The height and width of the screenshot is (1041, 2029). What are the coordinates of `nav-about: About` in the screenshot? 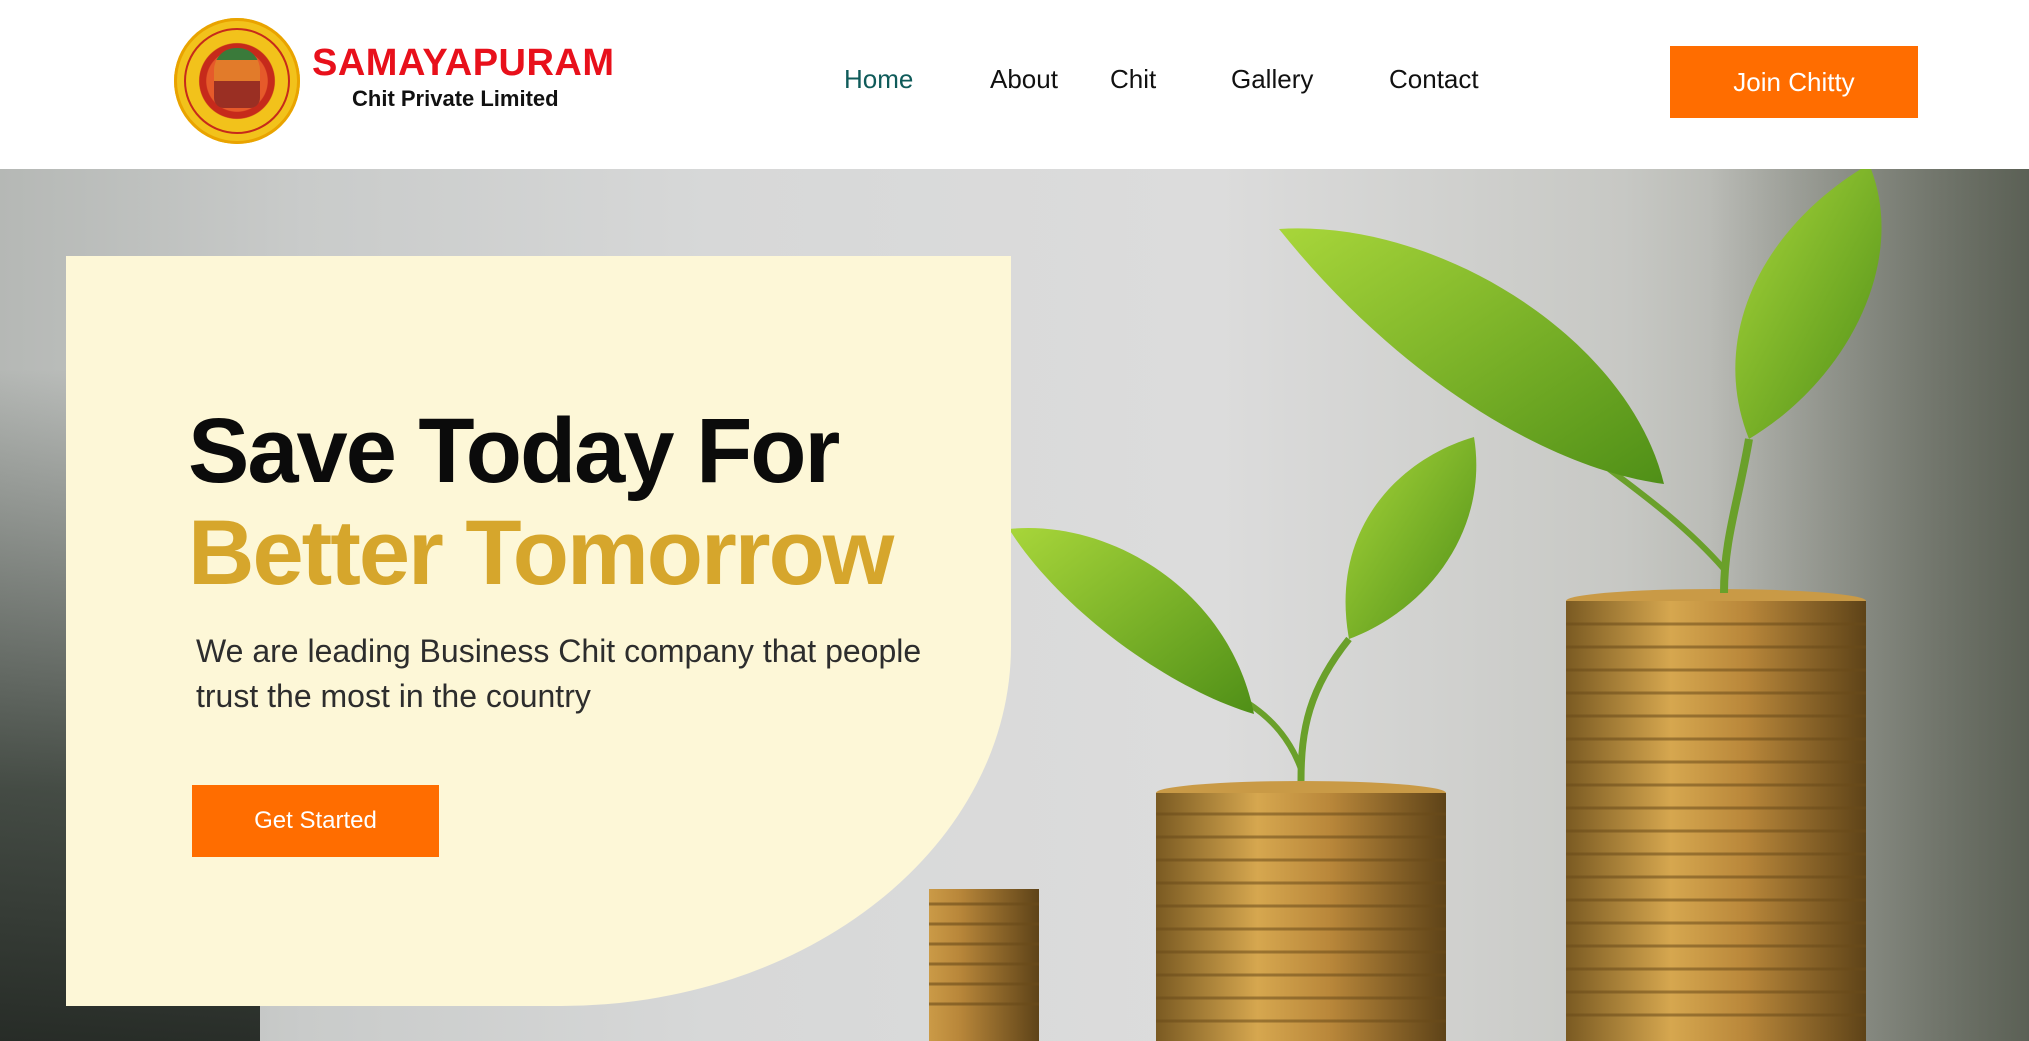 It's located at (1024, 79).